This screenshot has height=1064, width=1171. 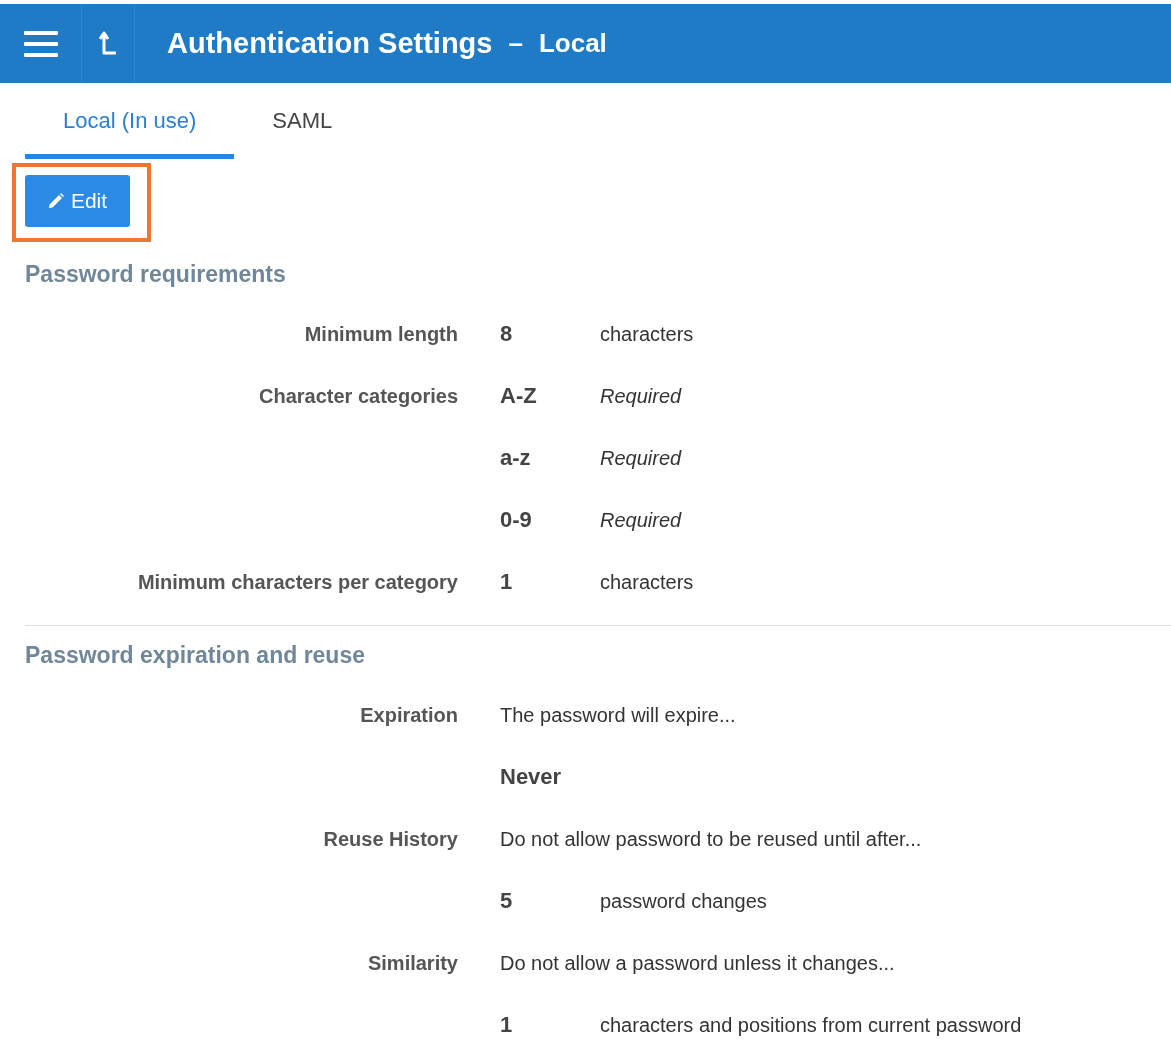 I want to click on field-label: Minimum characters per category, so click(x=297, y=582).